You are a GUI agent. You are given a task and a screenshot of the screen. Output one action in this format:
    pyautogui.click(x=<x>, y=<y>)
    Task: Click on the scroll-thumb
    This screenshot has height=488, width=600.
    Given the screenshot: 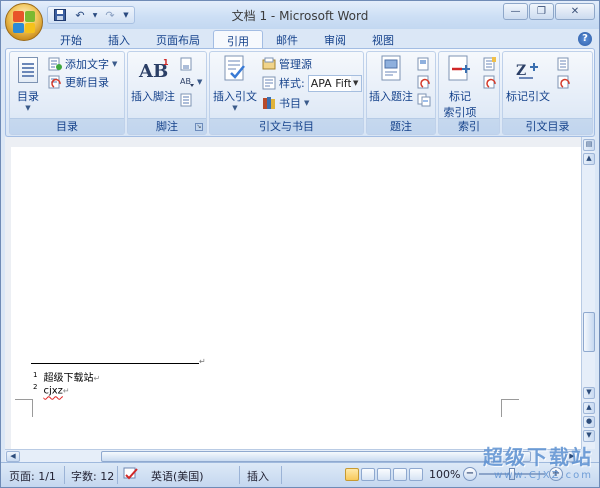 What is the action you would take?
    pyautogui.click(x=589, y=332)
    